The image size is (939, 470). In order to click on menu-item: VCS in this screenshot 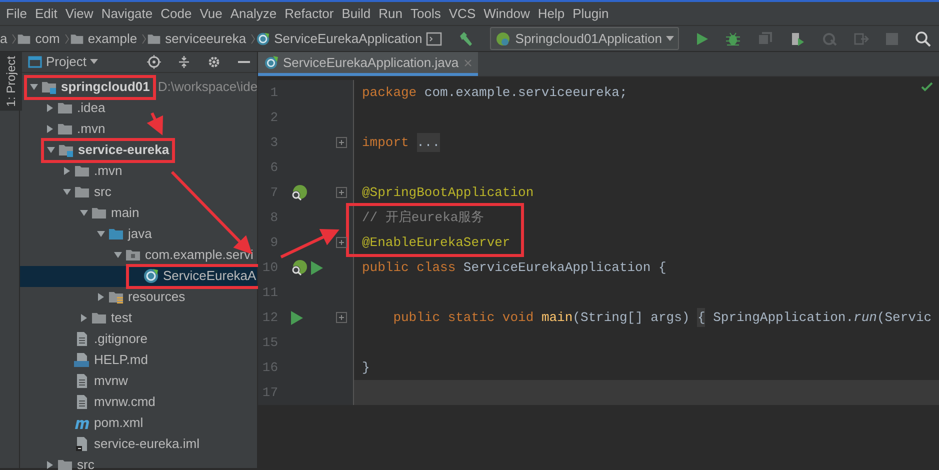, I will do `click(464, 14)`.